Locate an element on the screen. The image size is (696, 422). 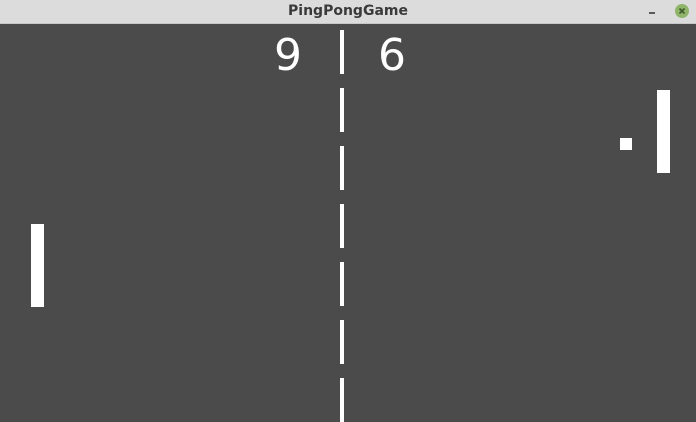
minimize-icon is located at coordinates (652, 11).